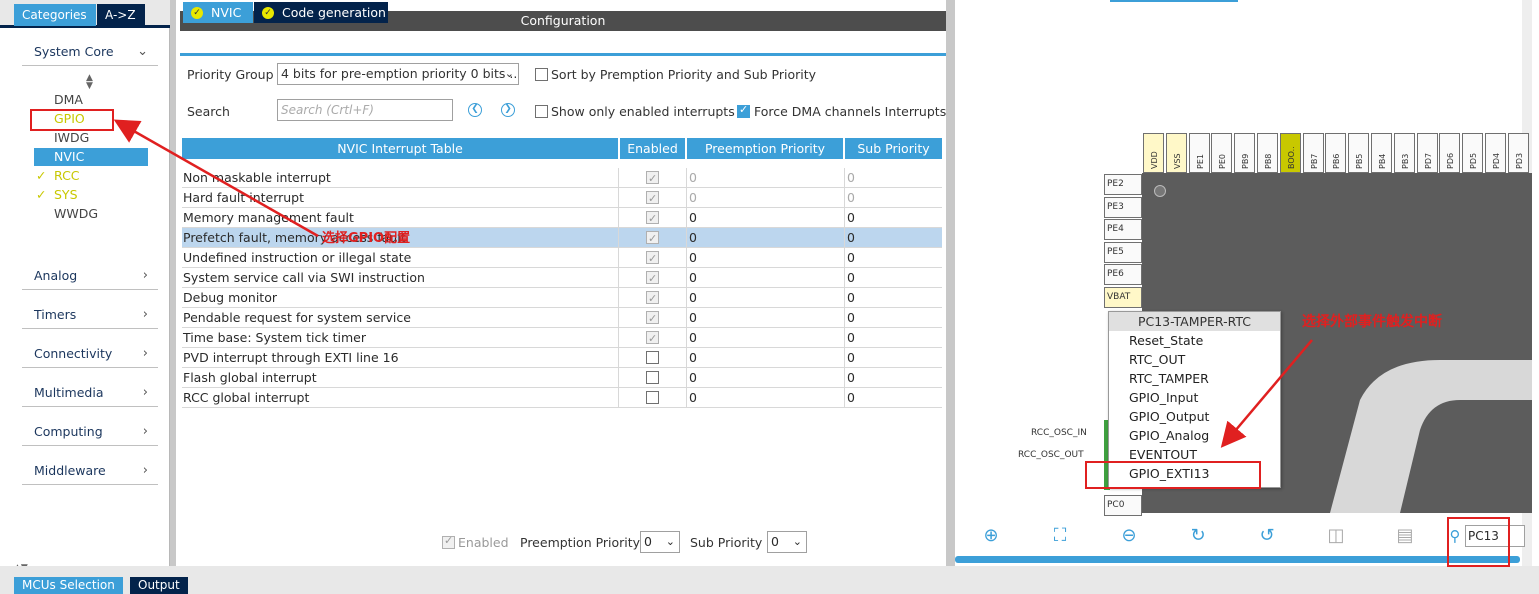 The image size is (1539, 594). Describe the element at coordinates (1153, 153) in the screenshot. I see `pin-vdd: VDD` at that location.